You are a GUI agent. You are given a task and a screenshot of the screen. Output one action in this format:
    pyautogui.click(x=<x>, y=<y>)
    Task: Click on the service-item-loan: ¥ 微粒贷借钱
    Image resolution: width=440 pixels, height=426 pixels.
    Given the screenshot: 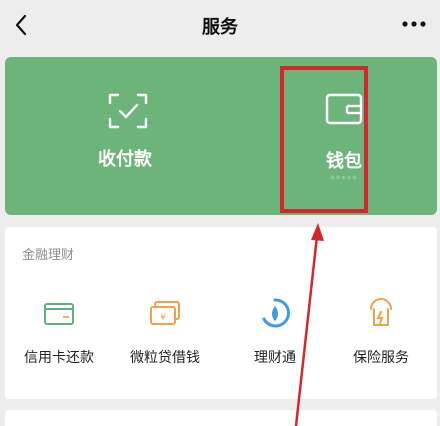 What is the action you would take?
    pyautogui.click(x=165, y=334)
    